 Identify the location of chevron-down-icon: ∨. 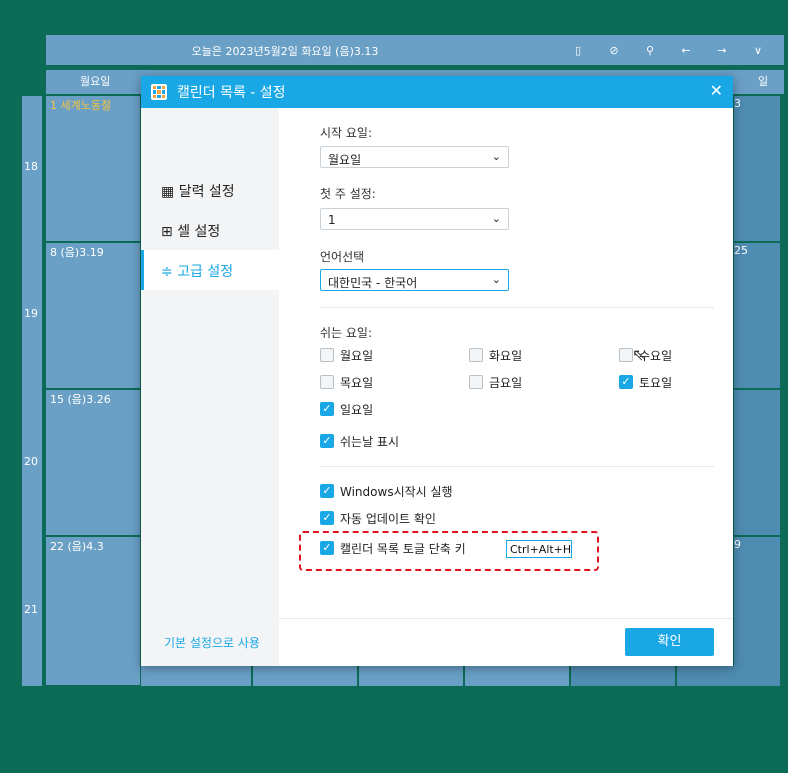
(758, 50).